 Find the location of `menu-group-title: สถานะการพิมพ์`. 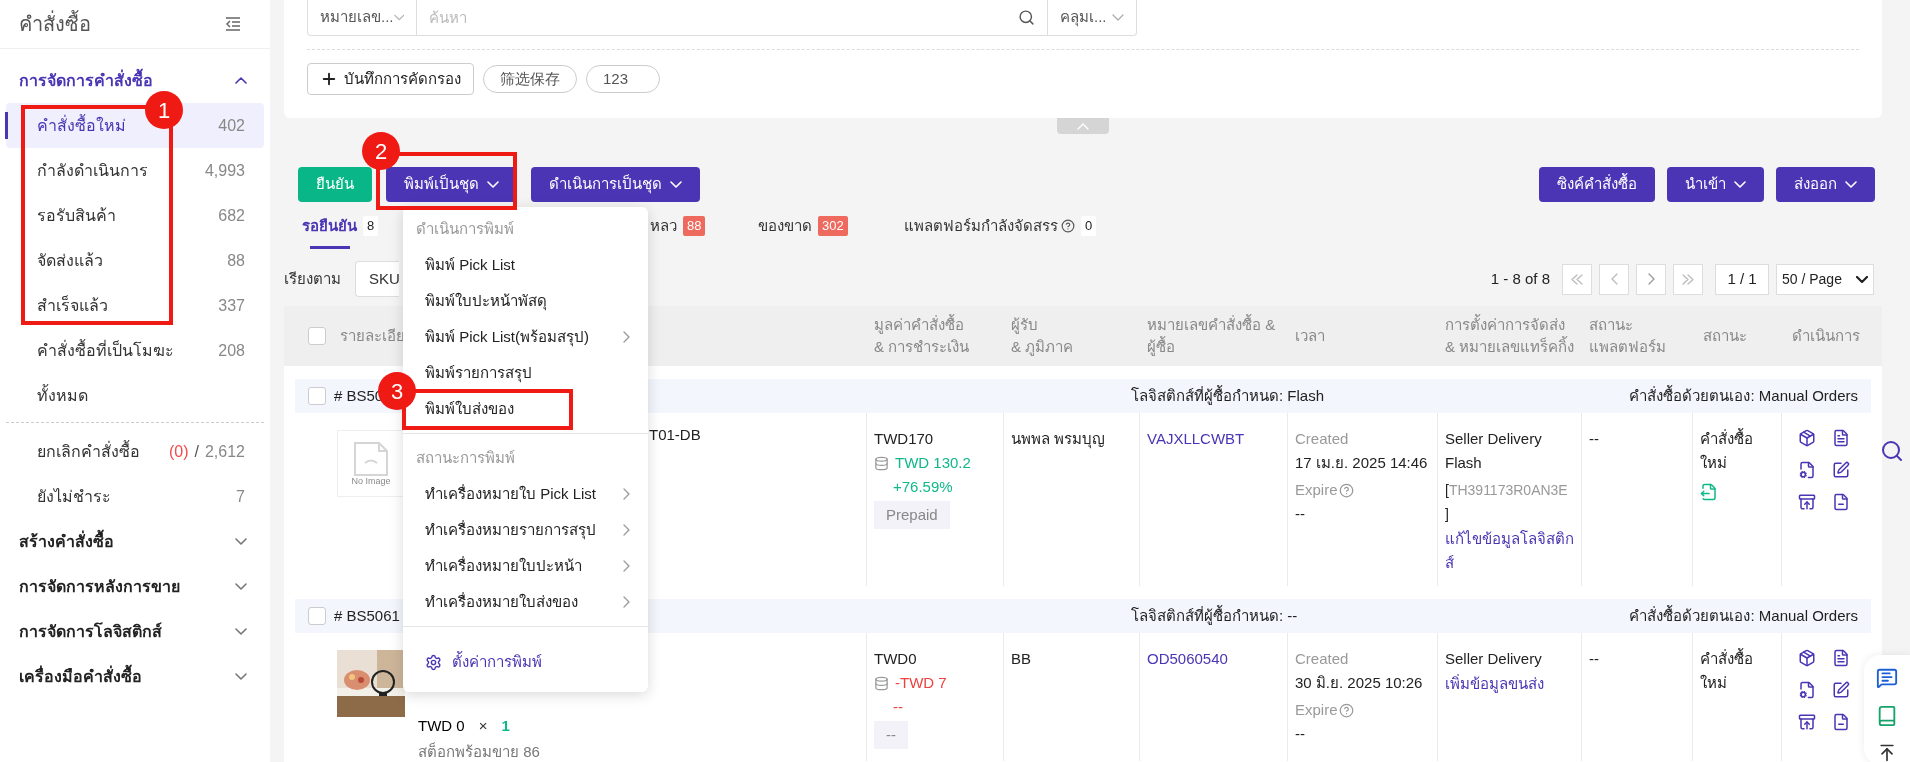

menu-group-title: สถานะการพิมพ์ is located at coordinates (465, 457).